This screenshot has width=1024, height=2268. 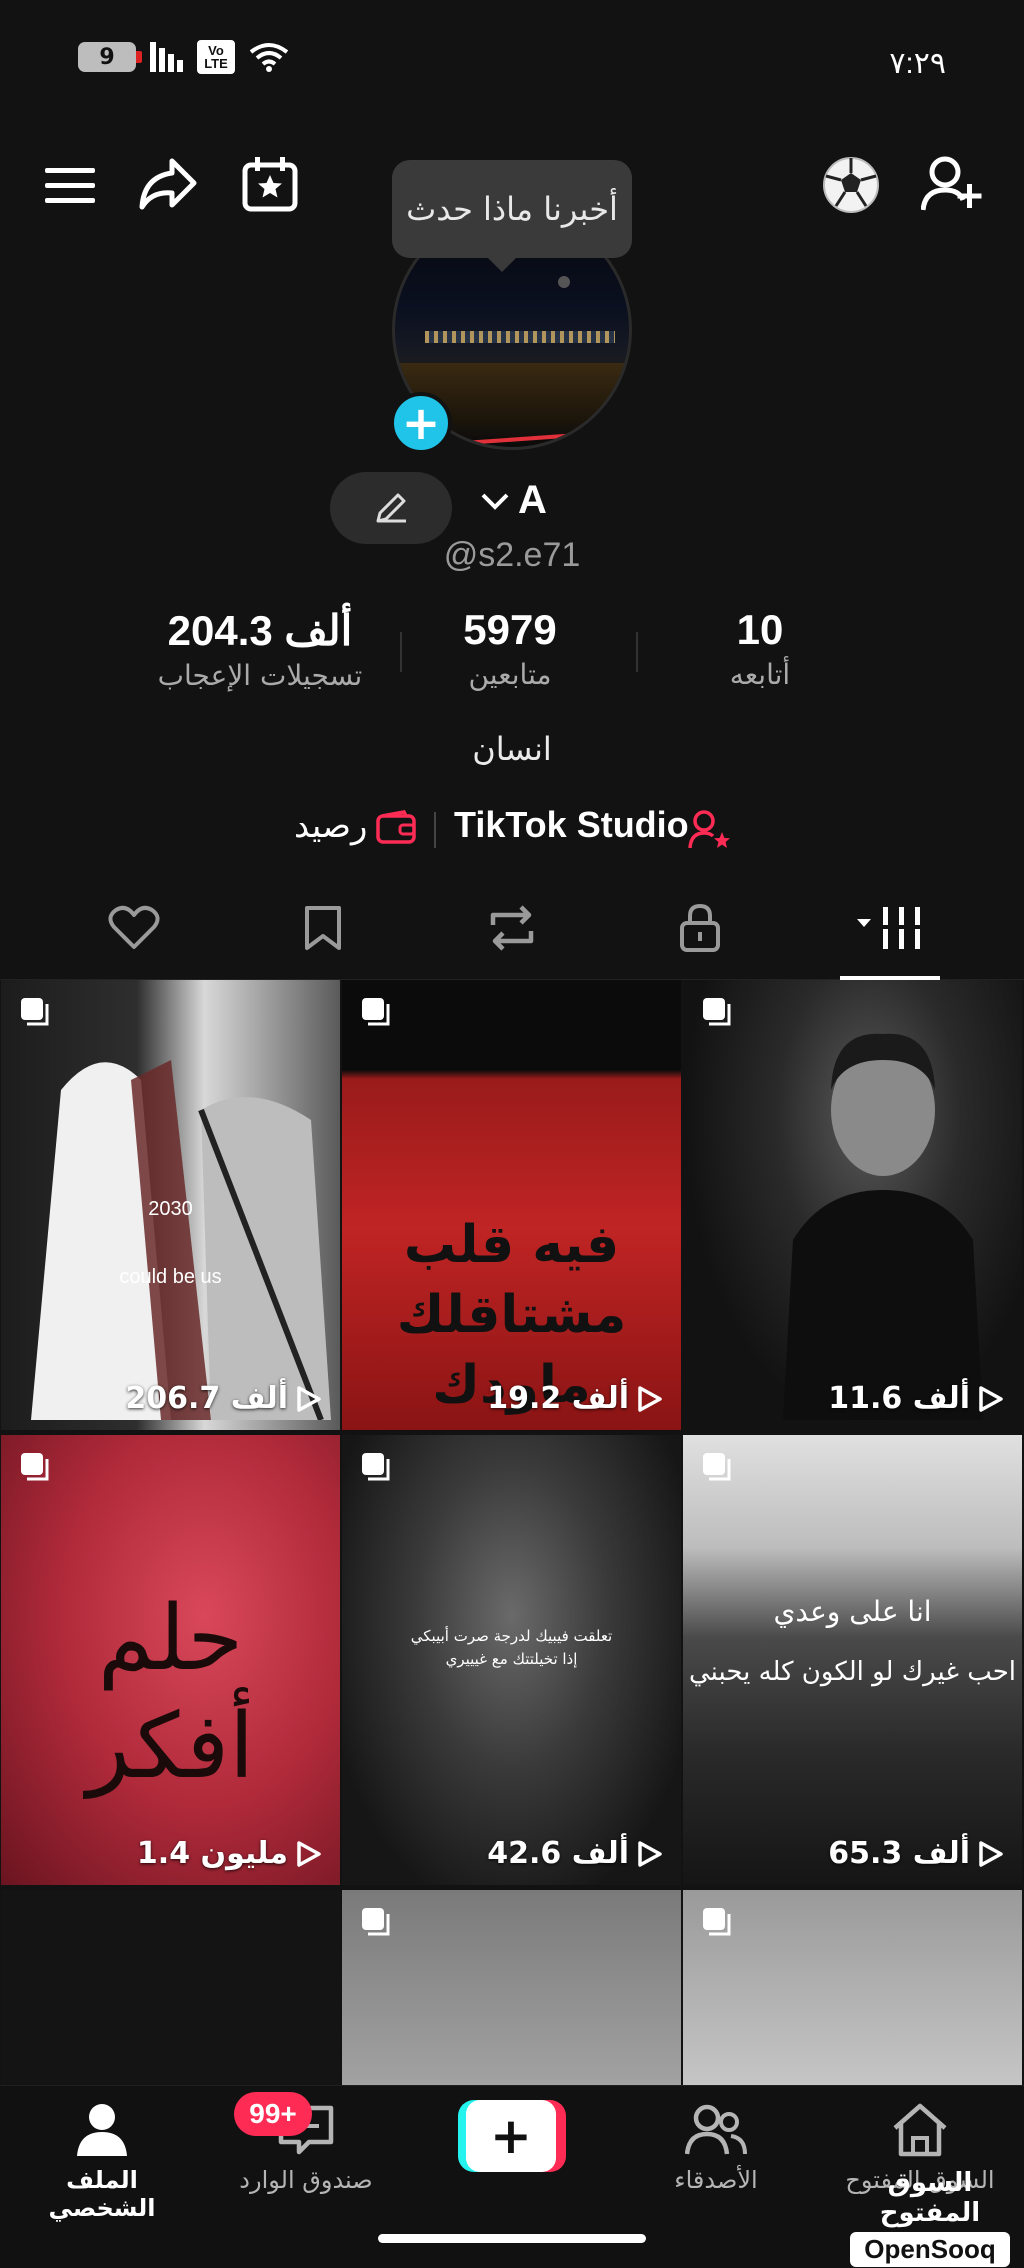 I want to click on likes-label: تسجيلات الإعجاب, so click(x=260, y=675).